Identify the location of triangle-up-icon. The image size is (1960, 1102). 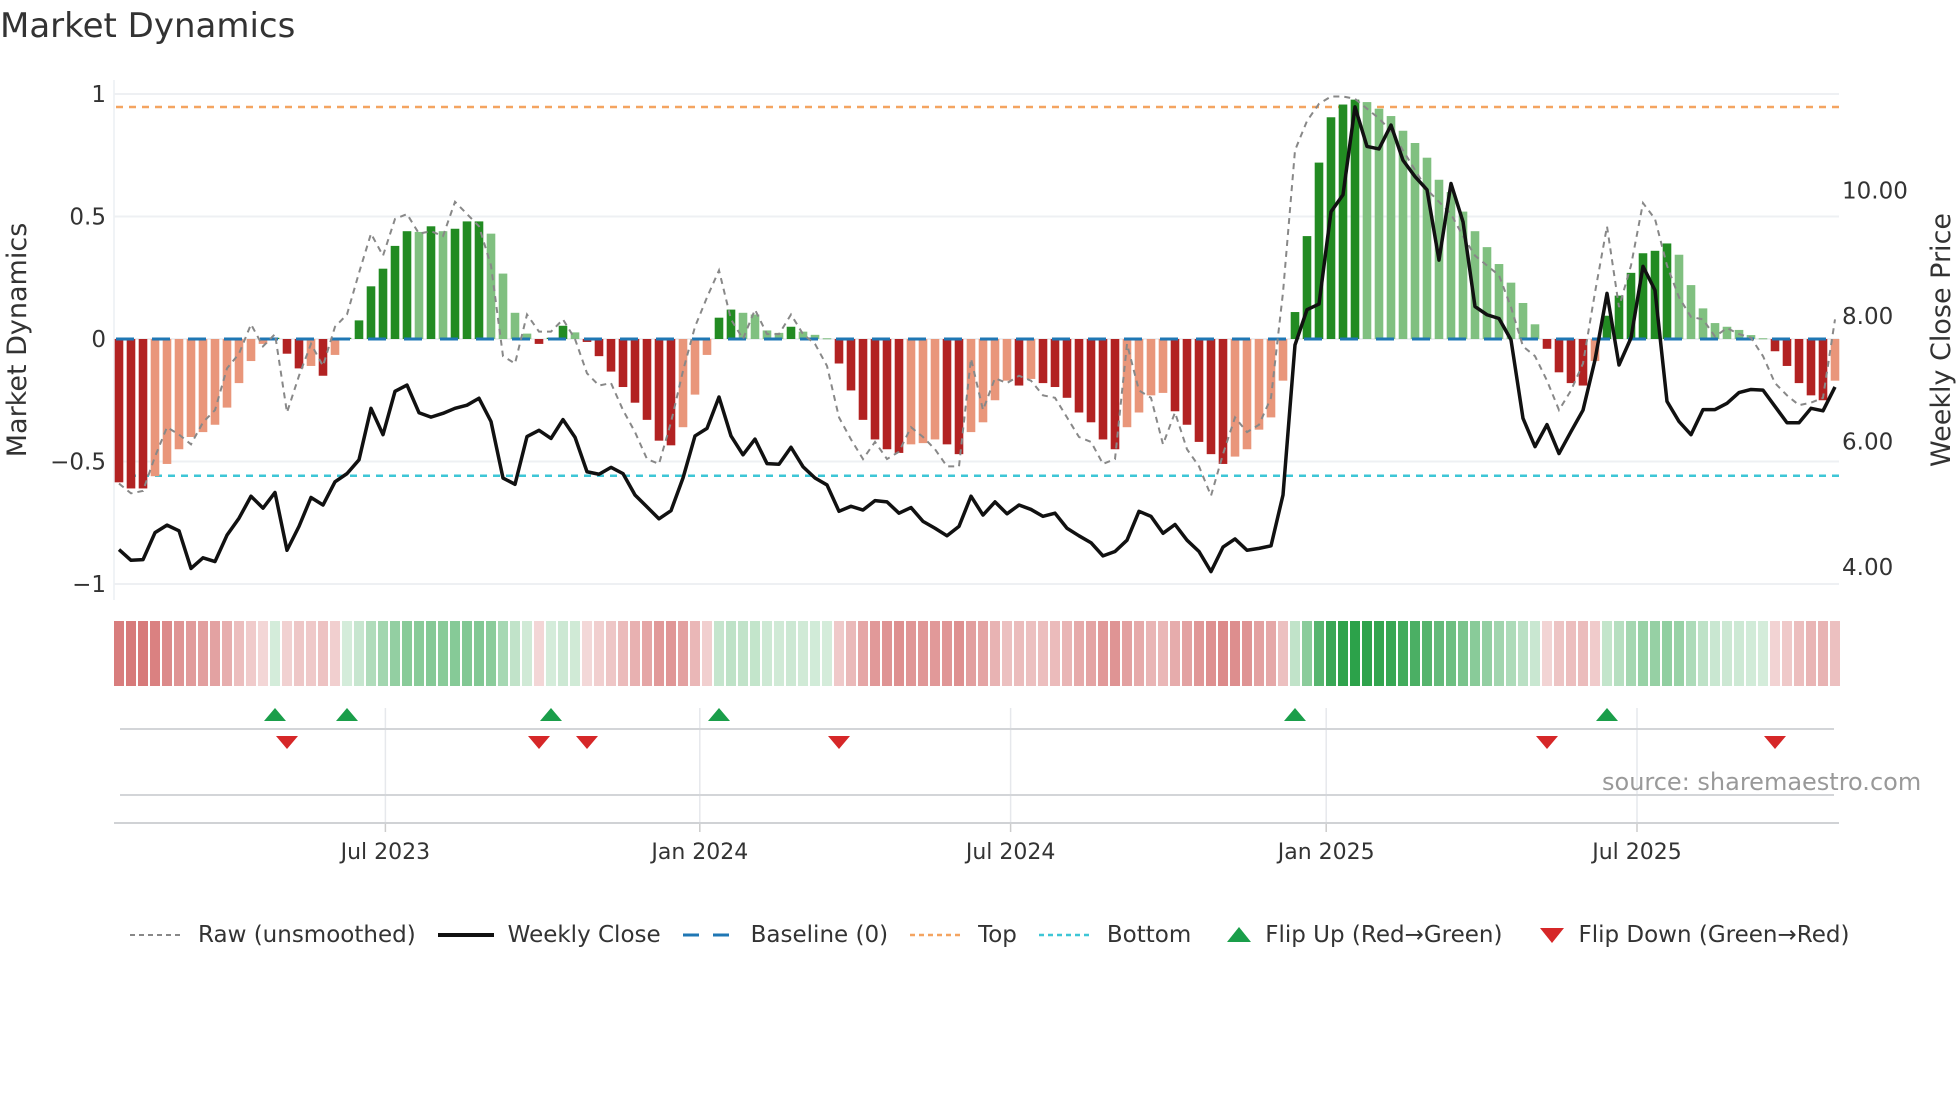
(1239, 934).